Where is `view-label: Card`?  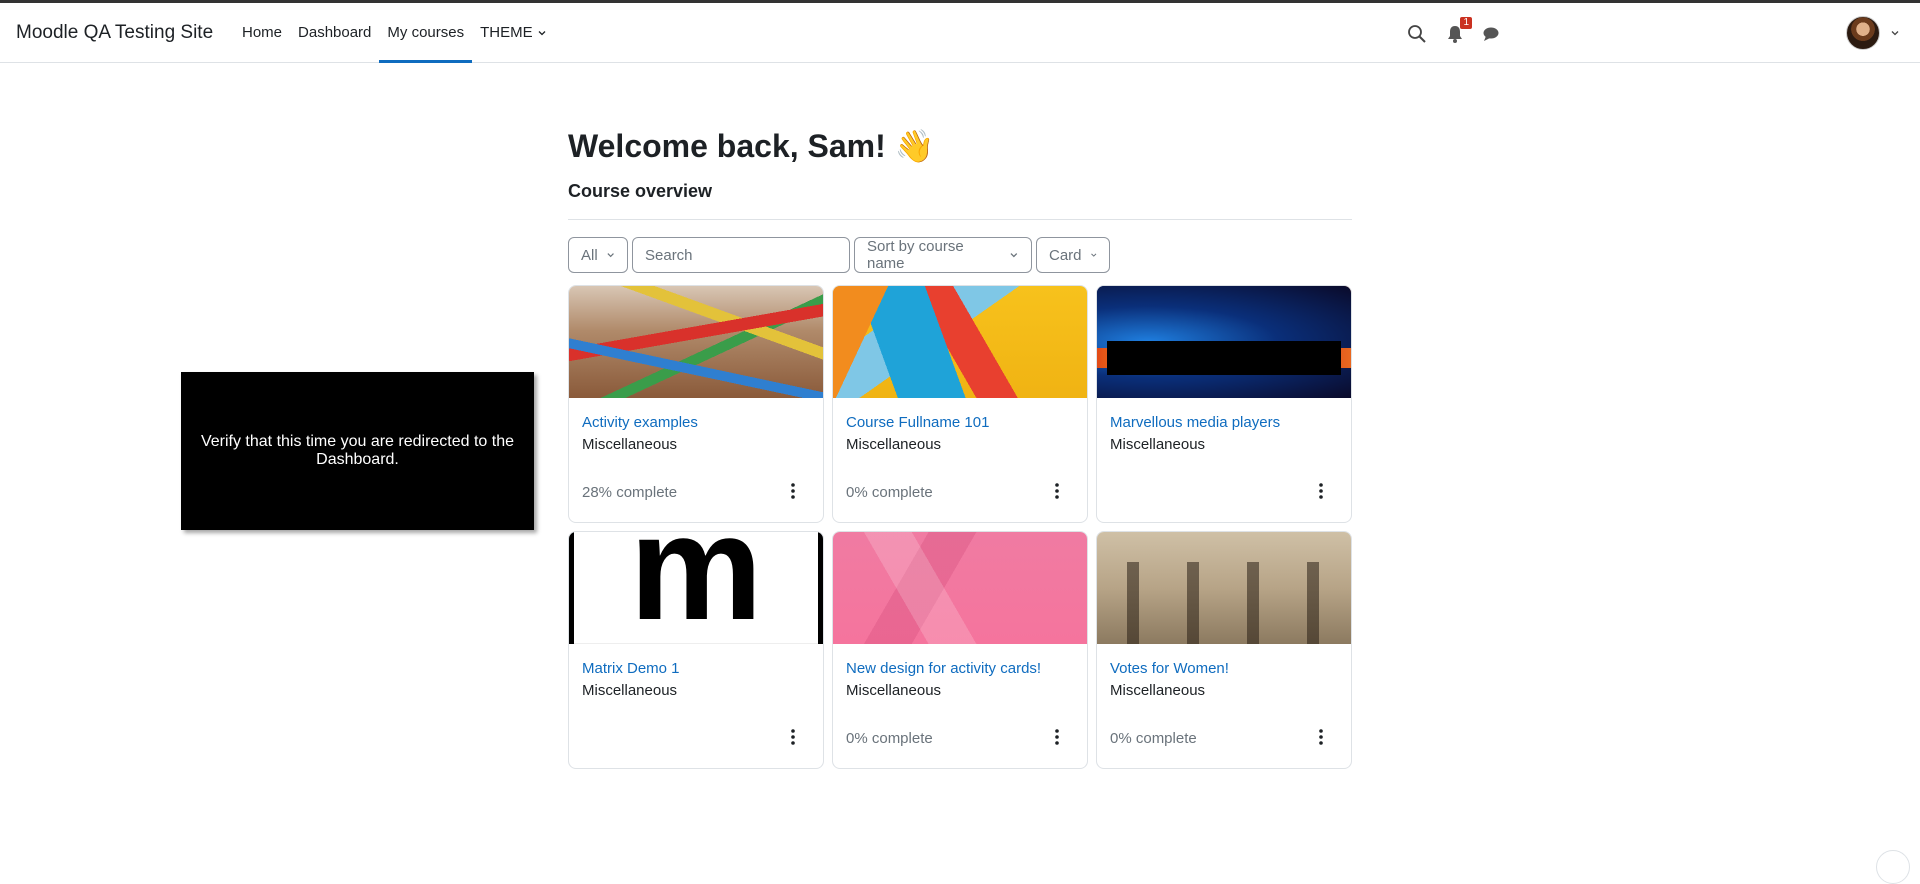 view-label: Card is located at coordinates (1065, 255).